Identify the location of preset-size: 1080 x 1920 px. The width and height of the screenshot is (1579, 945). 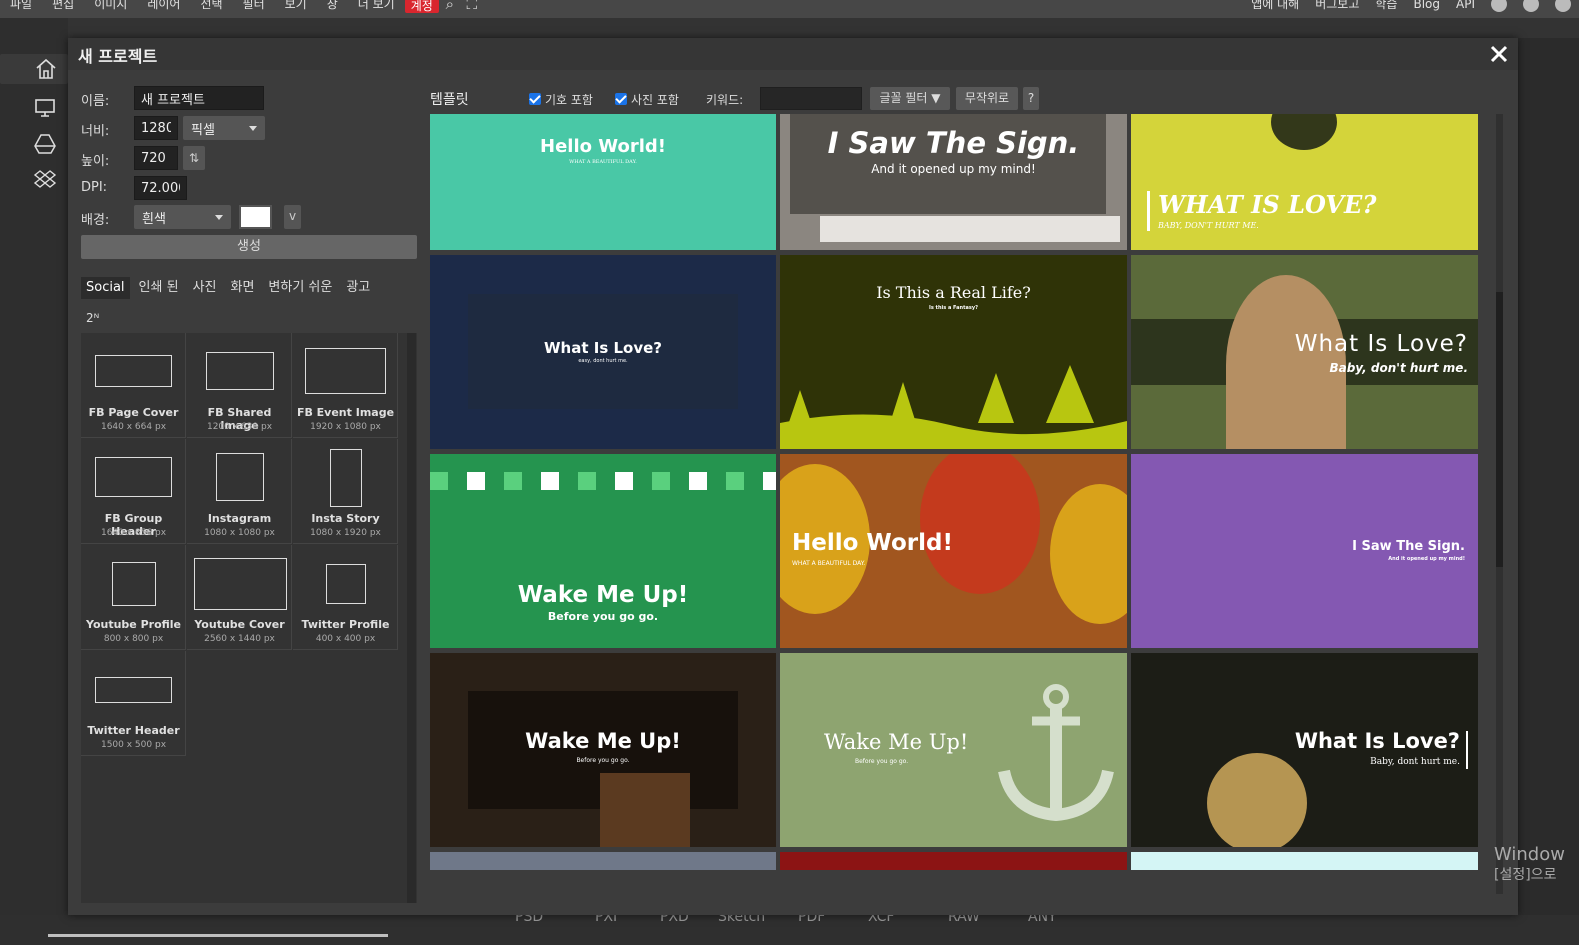
(345, 533).